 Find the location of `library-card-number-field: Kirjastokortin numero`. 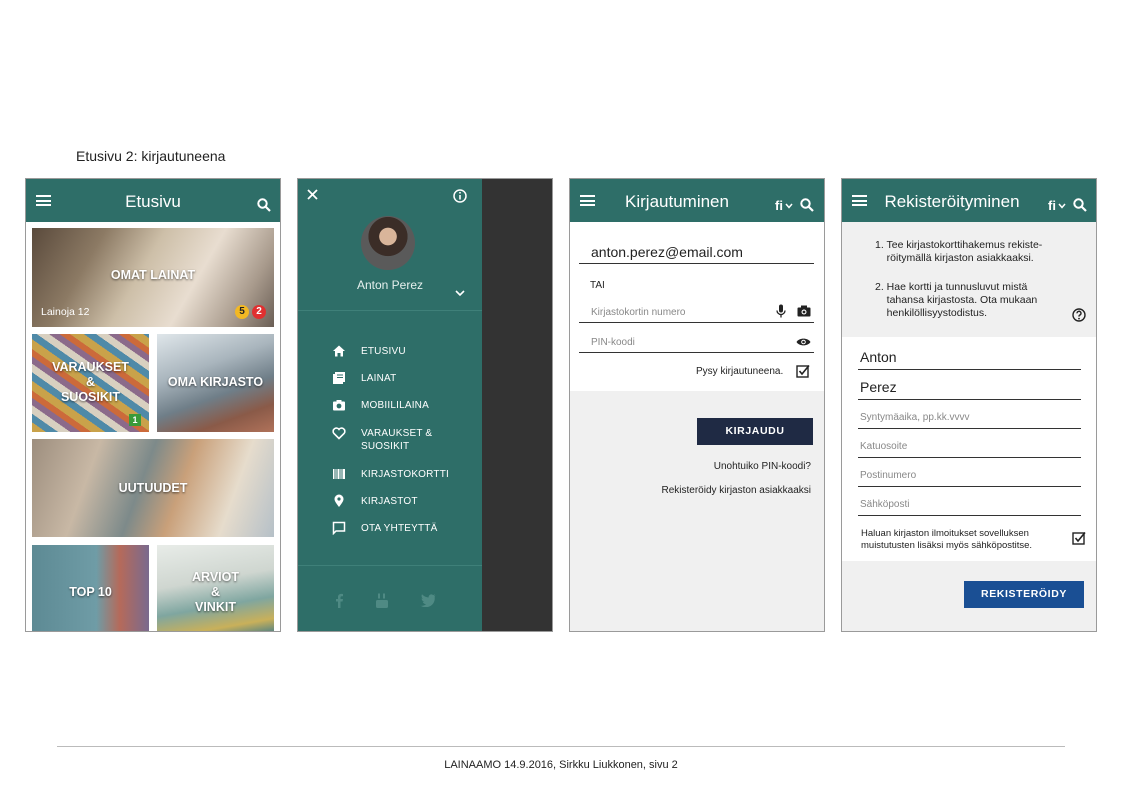

library-card-number-field: Kirjastokortin numero is located at coordinates (638, 312).